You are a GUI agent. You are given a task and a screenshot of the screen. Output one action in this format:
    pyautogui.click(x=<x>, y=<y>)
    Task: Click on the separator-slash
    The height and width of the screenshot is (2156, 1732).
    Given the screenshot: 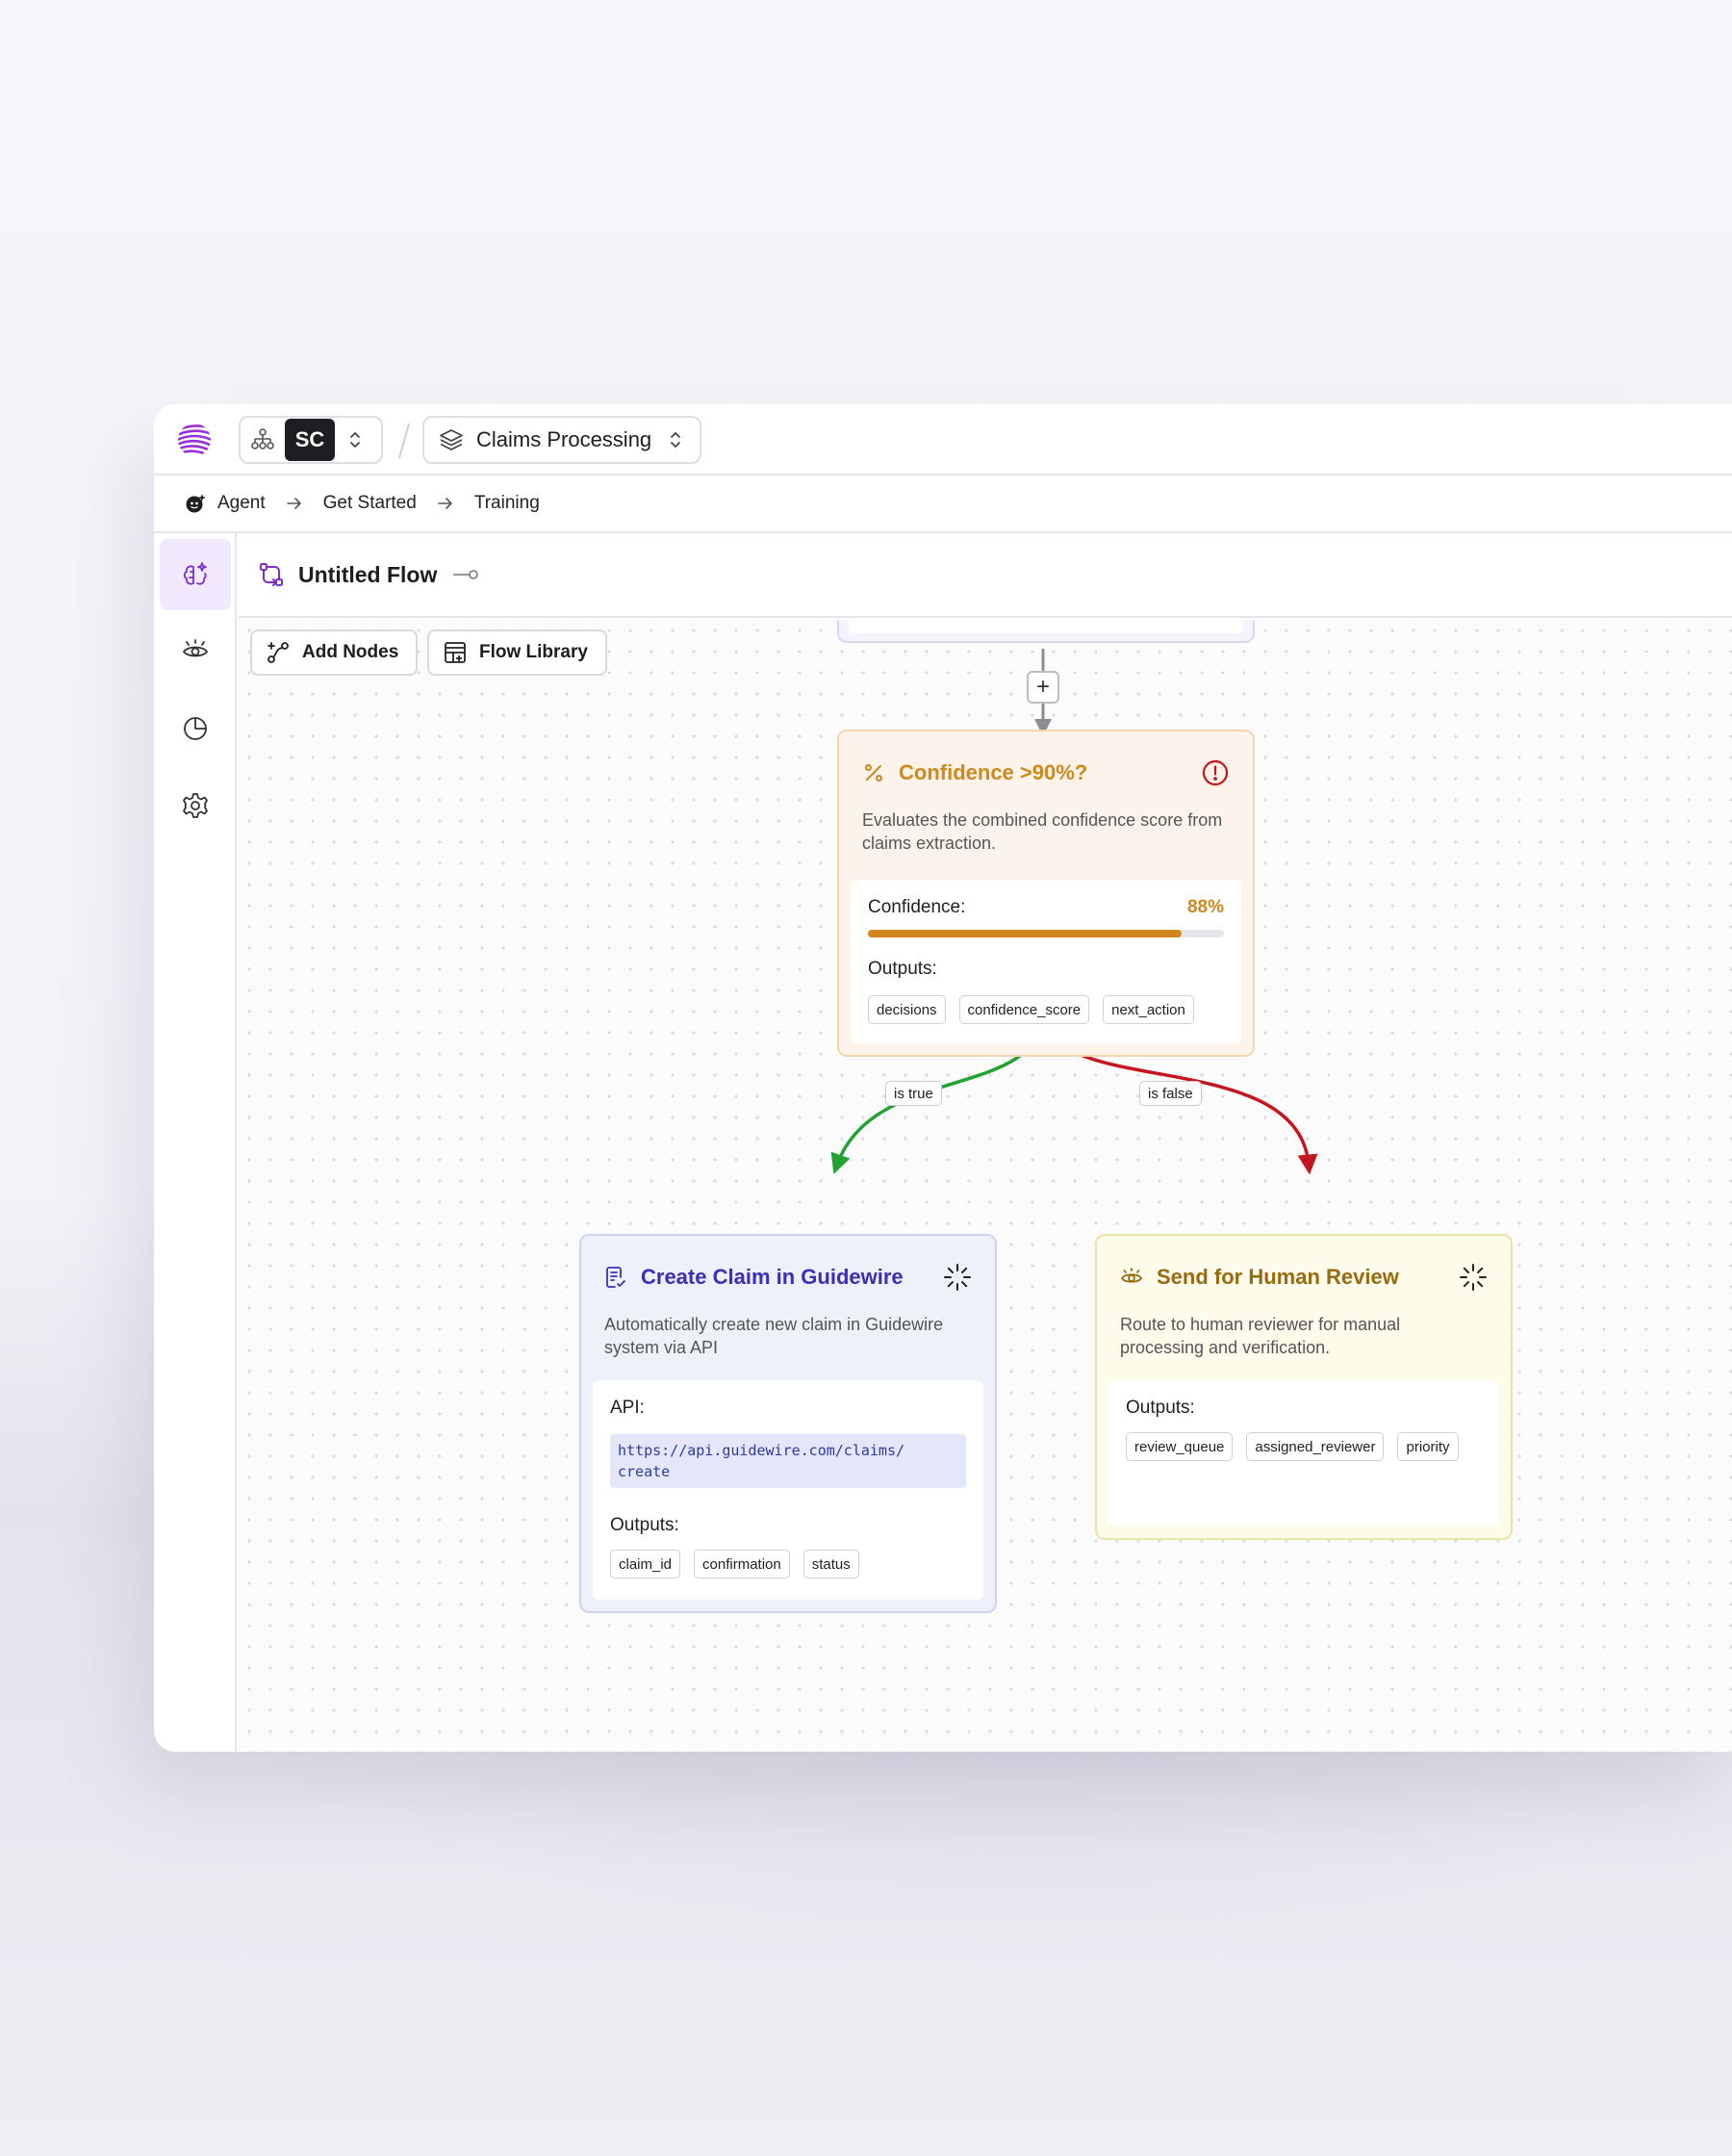 What is the action you would take?
    pyautogui.click(x=404, y=441)
    